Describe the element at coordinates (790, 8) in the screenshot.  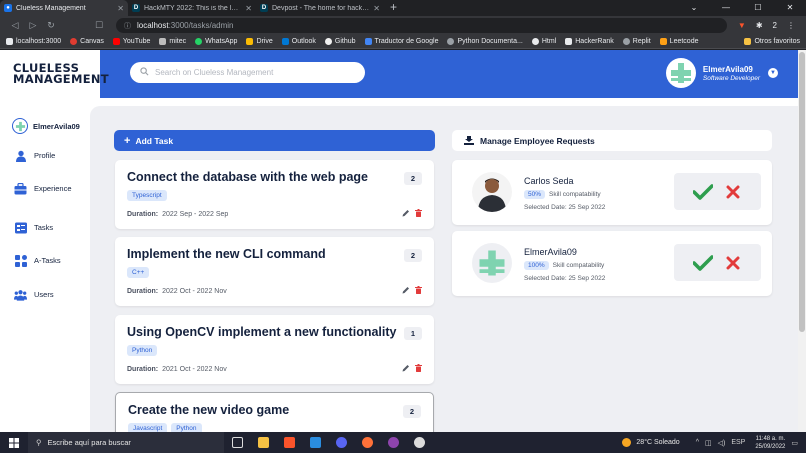
I see `close-window-button: ✕` at that location.